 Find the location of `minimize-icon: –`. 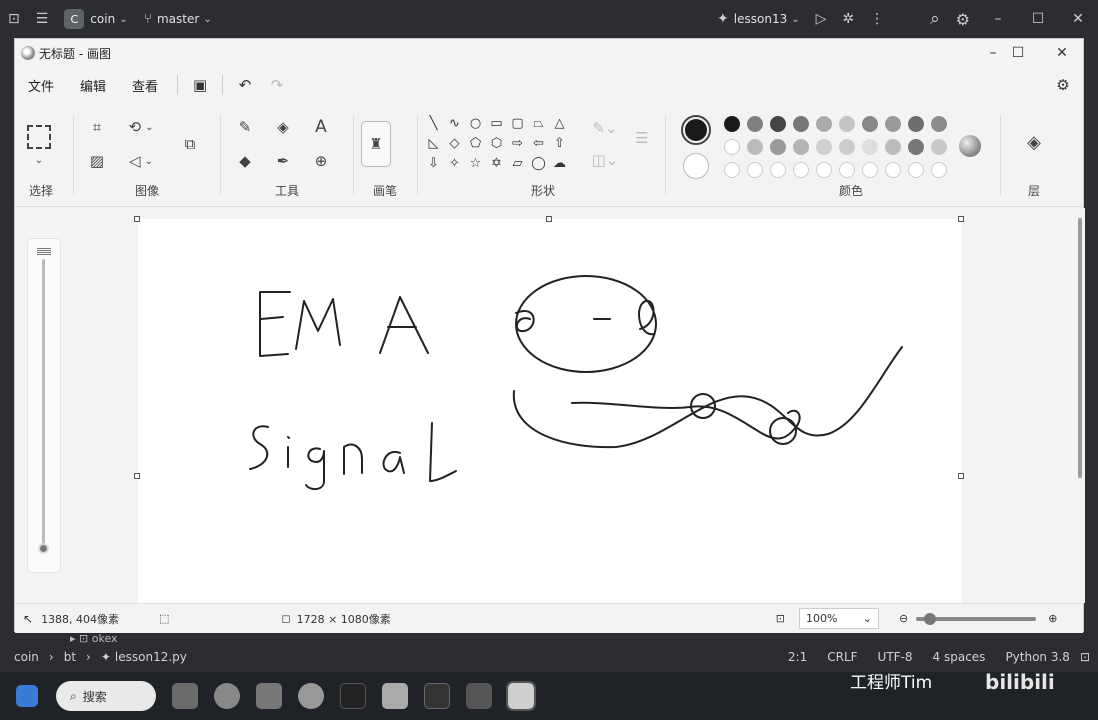

minimize-icon: – is located at coordinates (998, 19).